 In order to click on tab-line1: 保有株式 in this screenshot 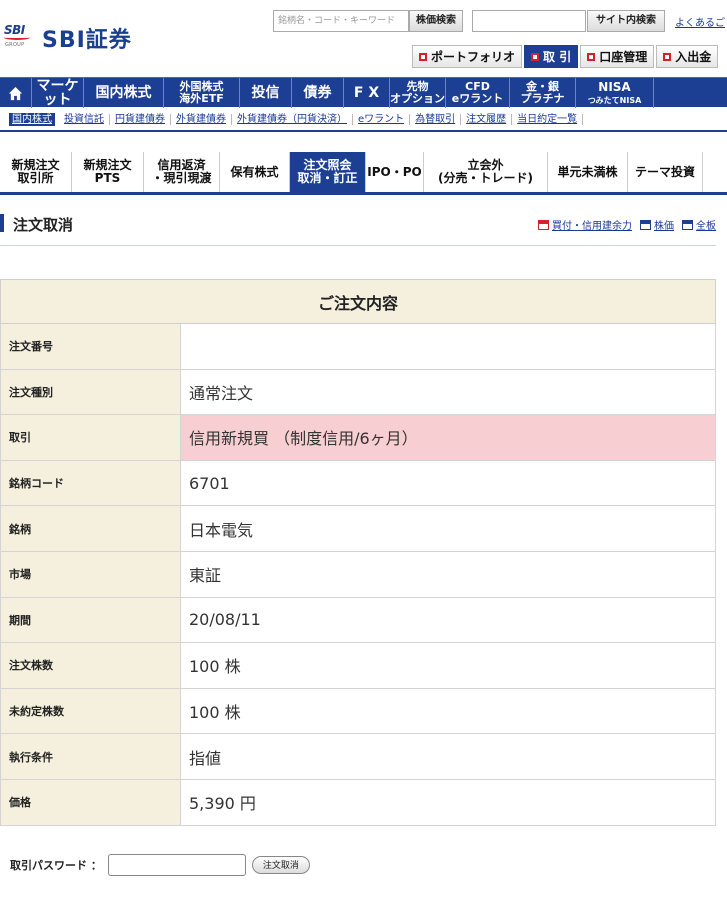, I will do `click(254, 171)`.